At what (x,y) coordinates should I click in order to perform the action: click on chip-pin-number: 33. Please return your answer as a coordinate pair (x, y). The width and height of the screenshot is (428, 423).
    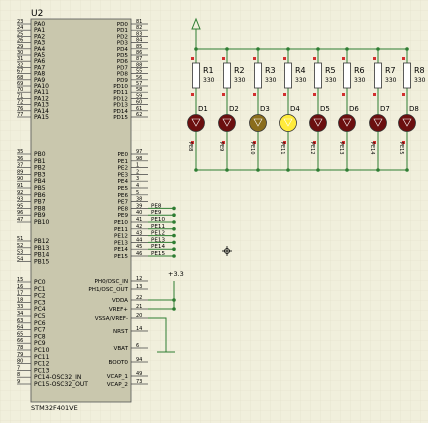
    Looking at the image, I should click on (20, 307).